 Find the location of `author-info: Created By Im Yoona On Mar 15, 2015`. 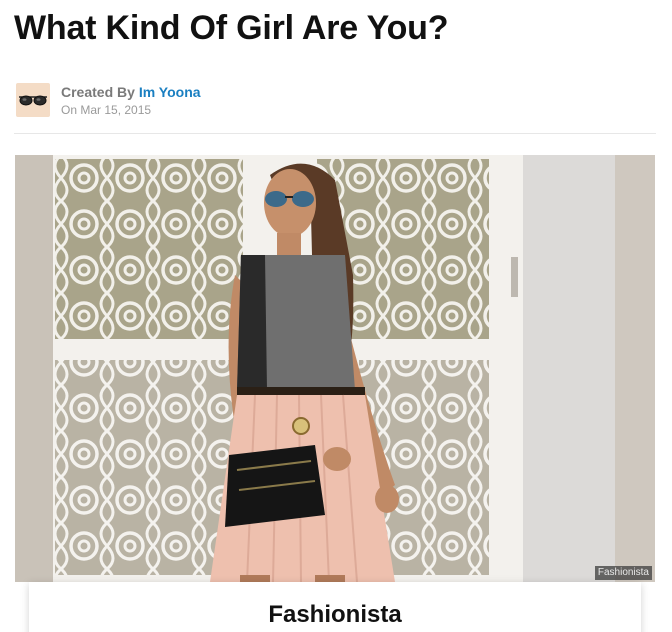

author-info: Created By Im Yoona On Mar 15, 2015 is located at coordinates (108, 100).